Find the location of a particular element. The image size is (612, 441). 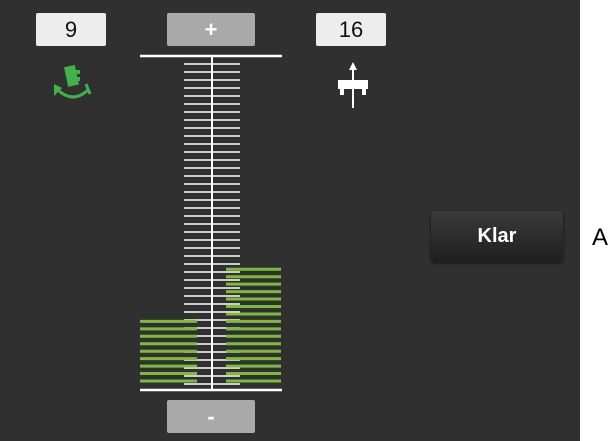

klar-button: Klar is located at coordinates (497, 236).